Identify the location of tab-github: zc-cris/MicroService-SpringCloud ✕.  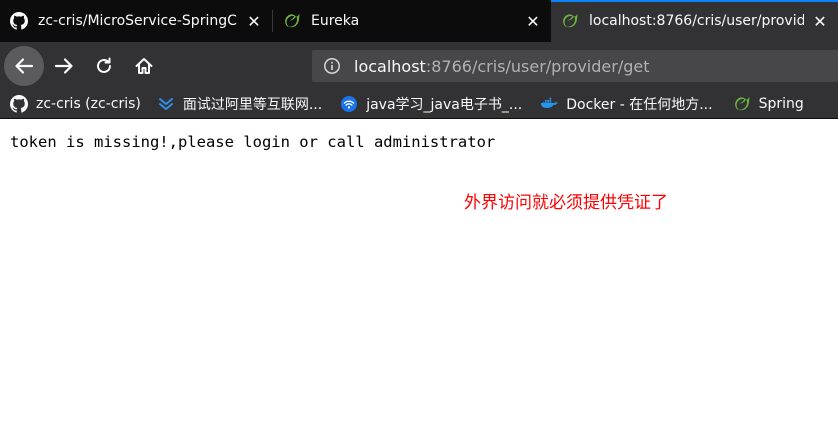
(136, 21).